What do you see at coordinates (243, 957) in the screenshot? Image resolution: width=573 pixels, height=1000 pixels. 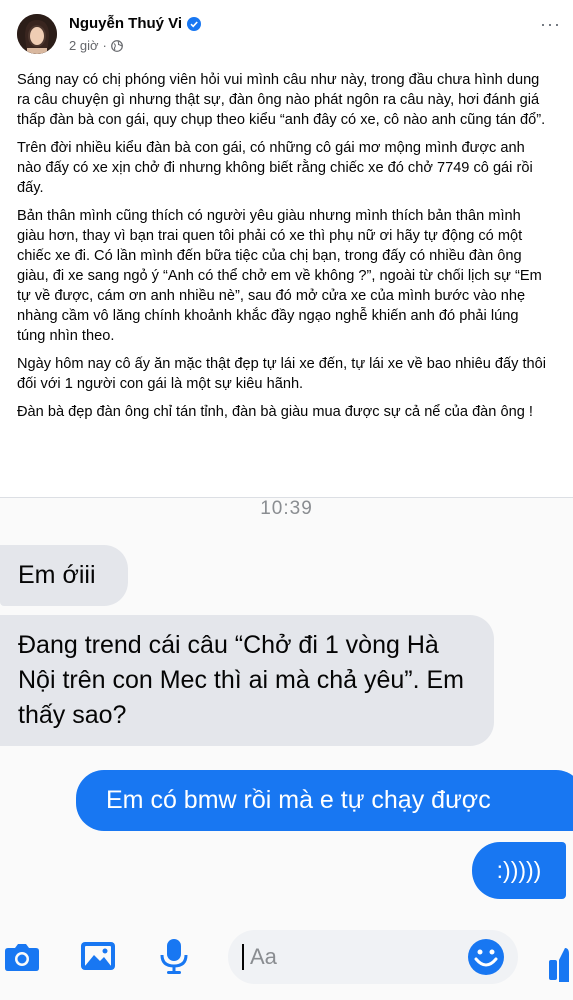 I see `text-caret` at bounding box center [243, 957].